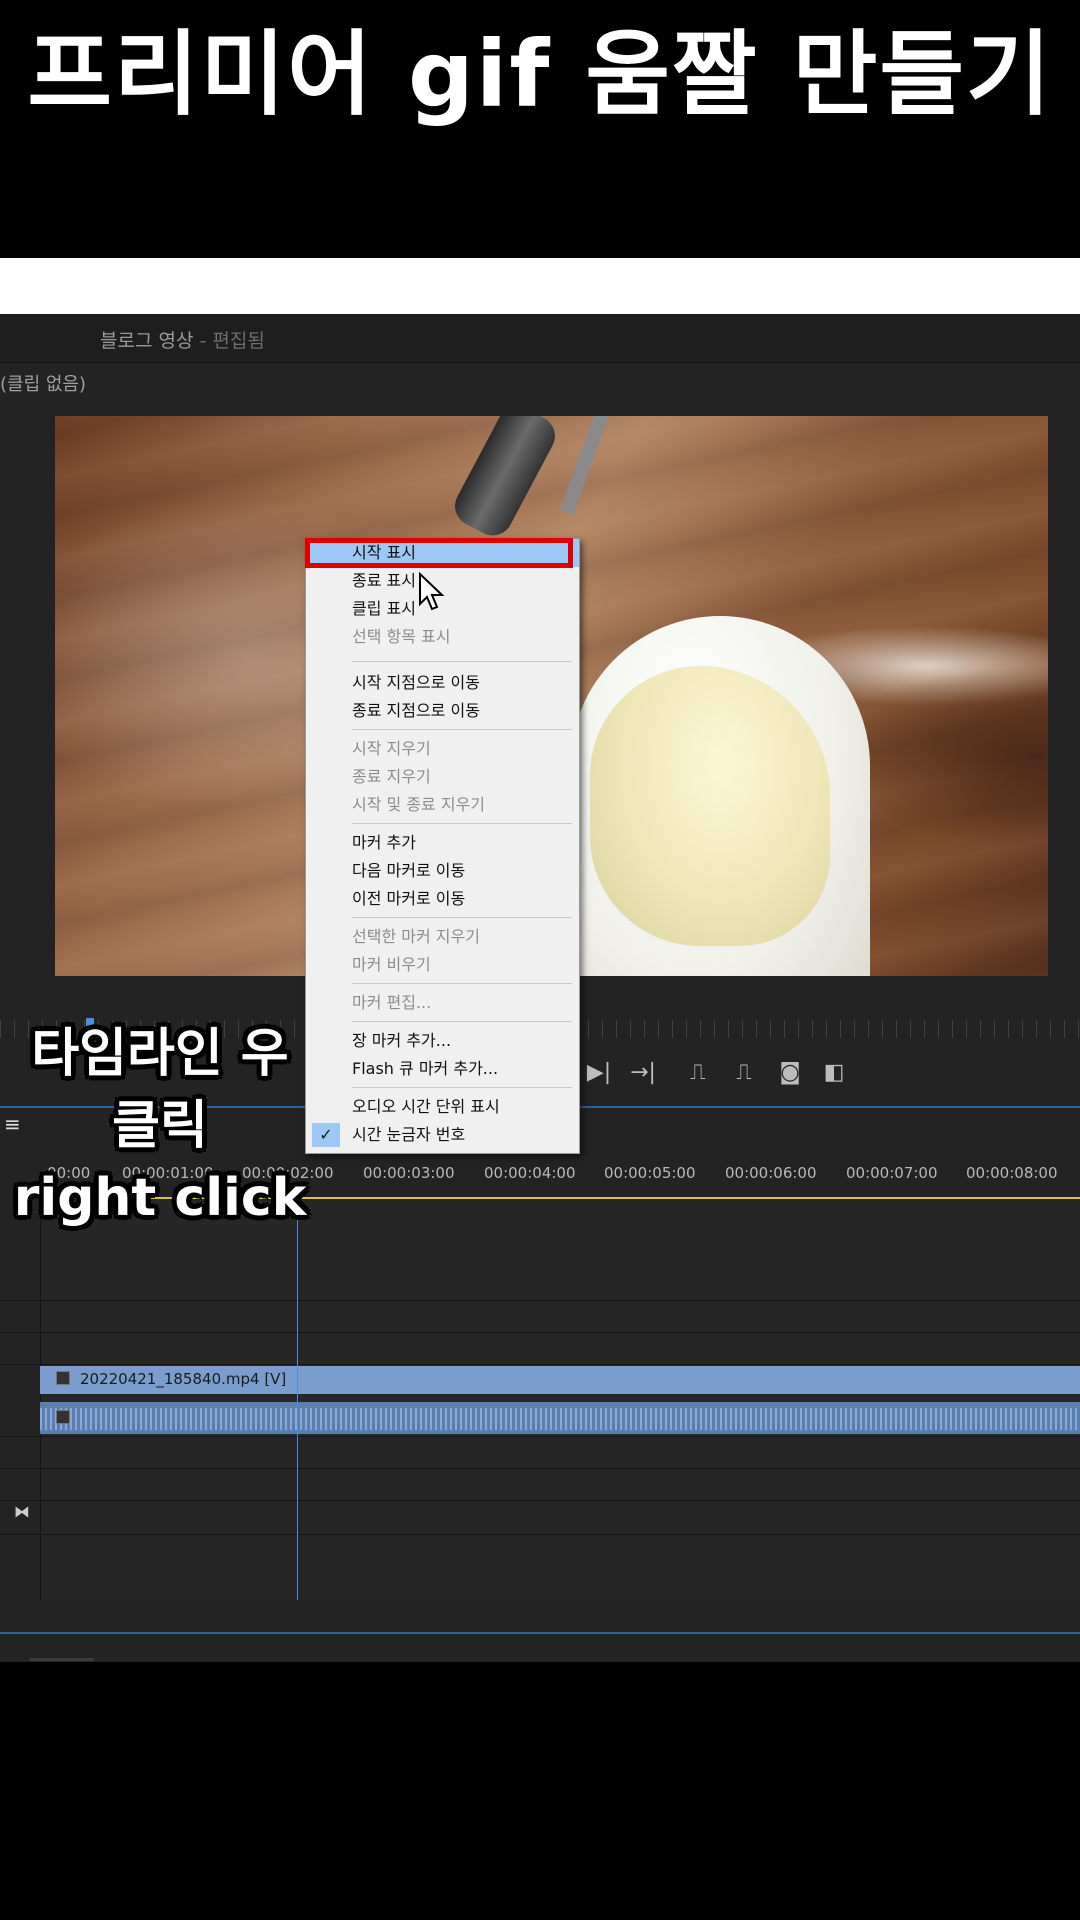  I want to click on checkmark-icon: ✓, so click(326, 1135).